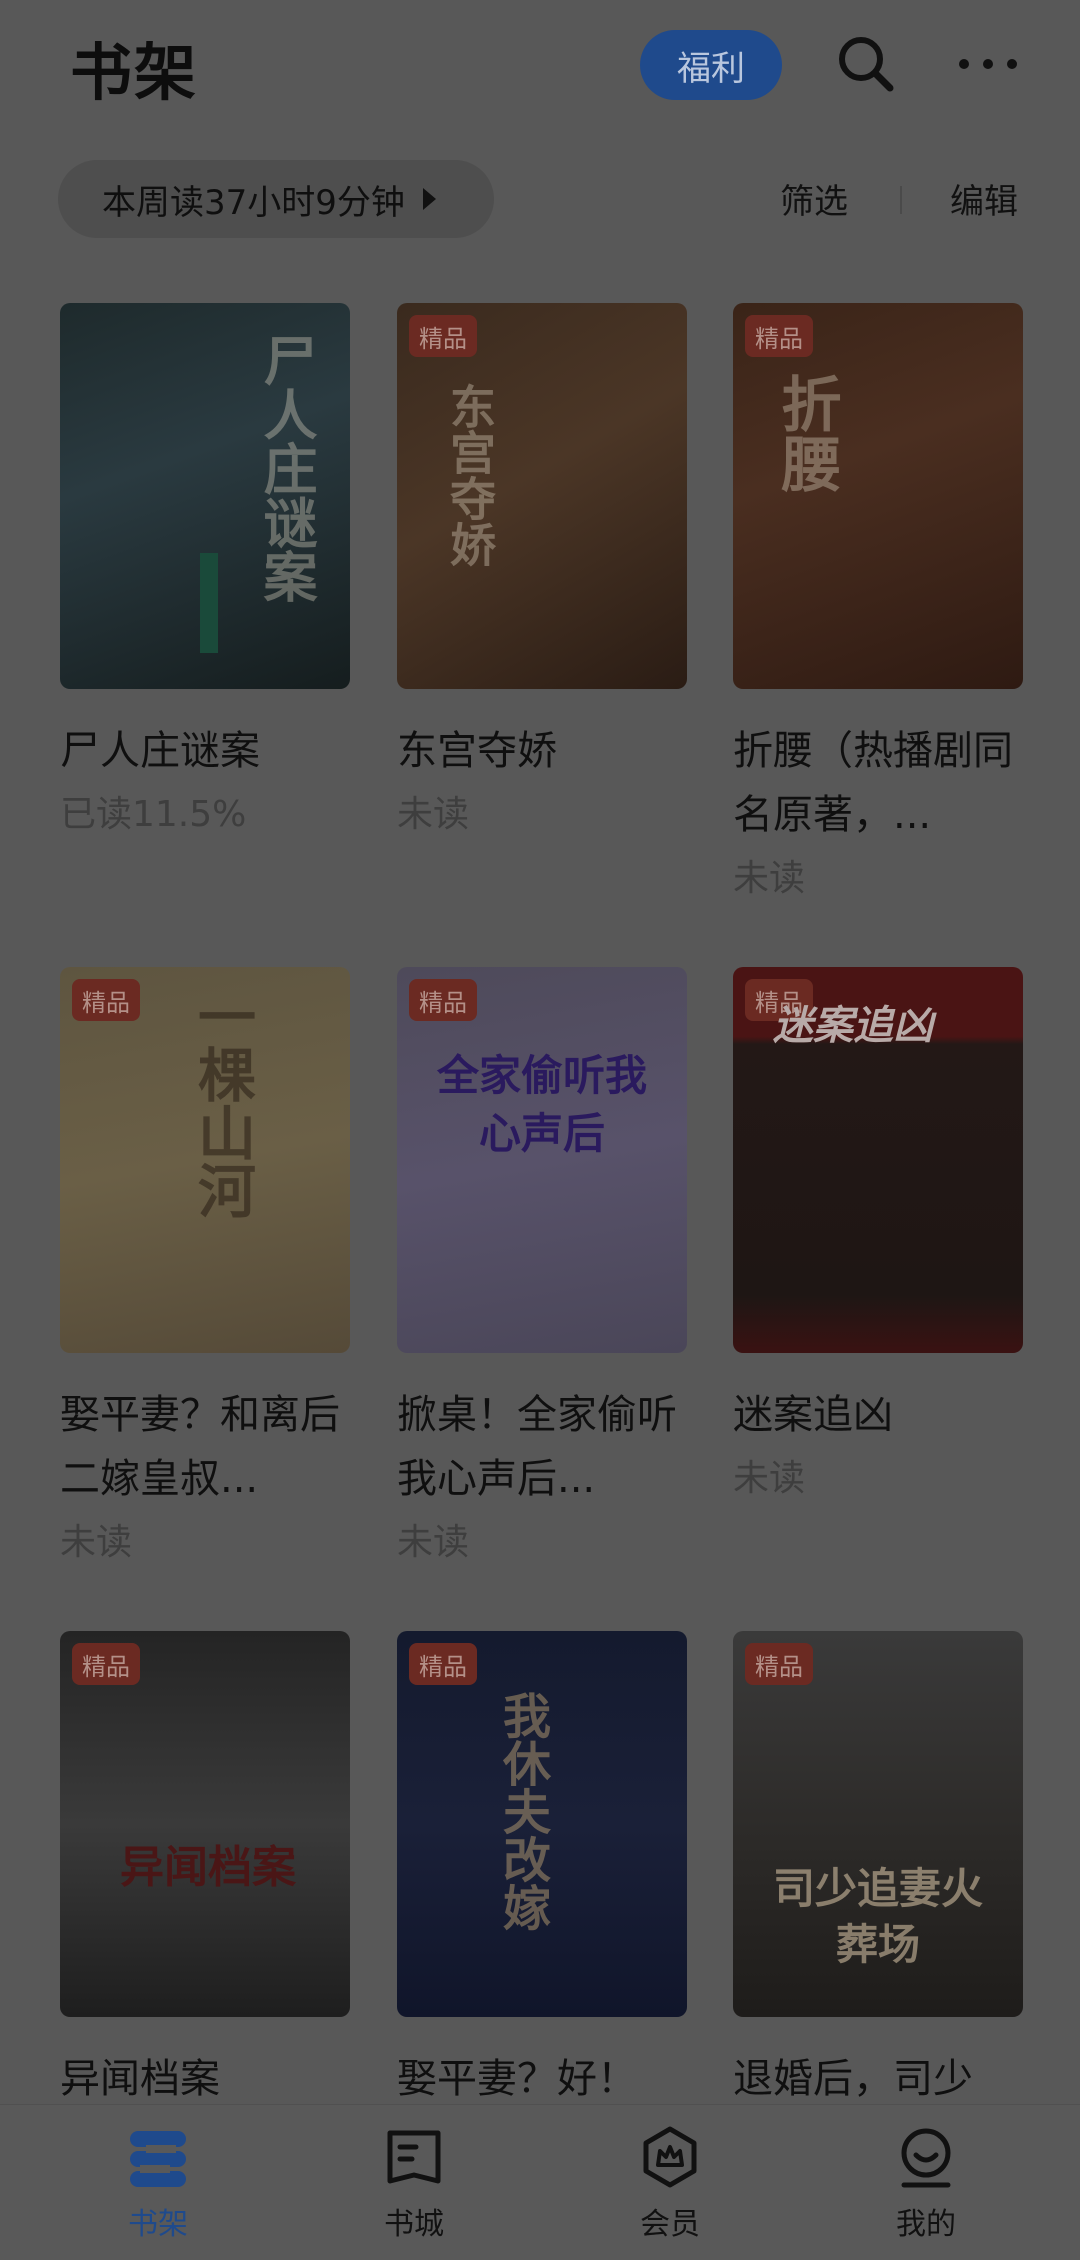  I want to click on book-cover: 精品 一棵山河, so click(205, 1160).